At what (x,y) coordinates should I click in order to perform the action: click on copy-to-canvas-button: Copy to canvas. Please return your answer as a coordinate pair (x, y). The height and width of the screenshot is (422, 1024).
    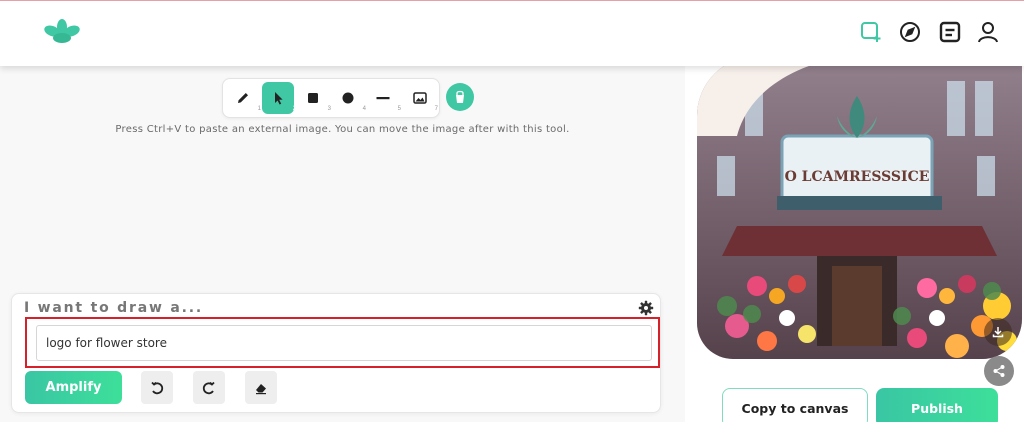
    Looking at the image, I should click on (795, 405).